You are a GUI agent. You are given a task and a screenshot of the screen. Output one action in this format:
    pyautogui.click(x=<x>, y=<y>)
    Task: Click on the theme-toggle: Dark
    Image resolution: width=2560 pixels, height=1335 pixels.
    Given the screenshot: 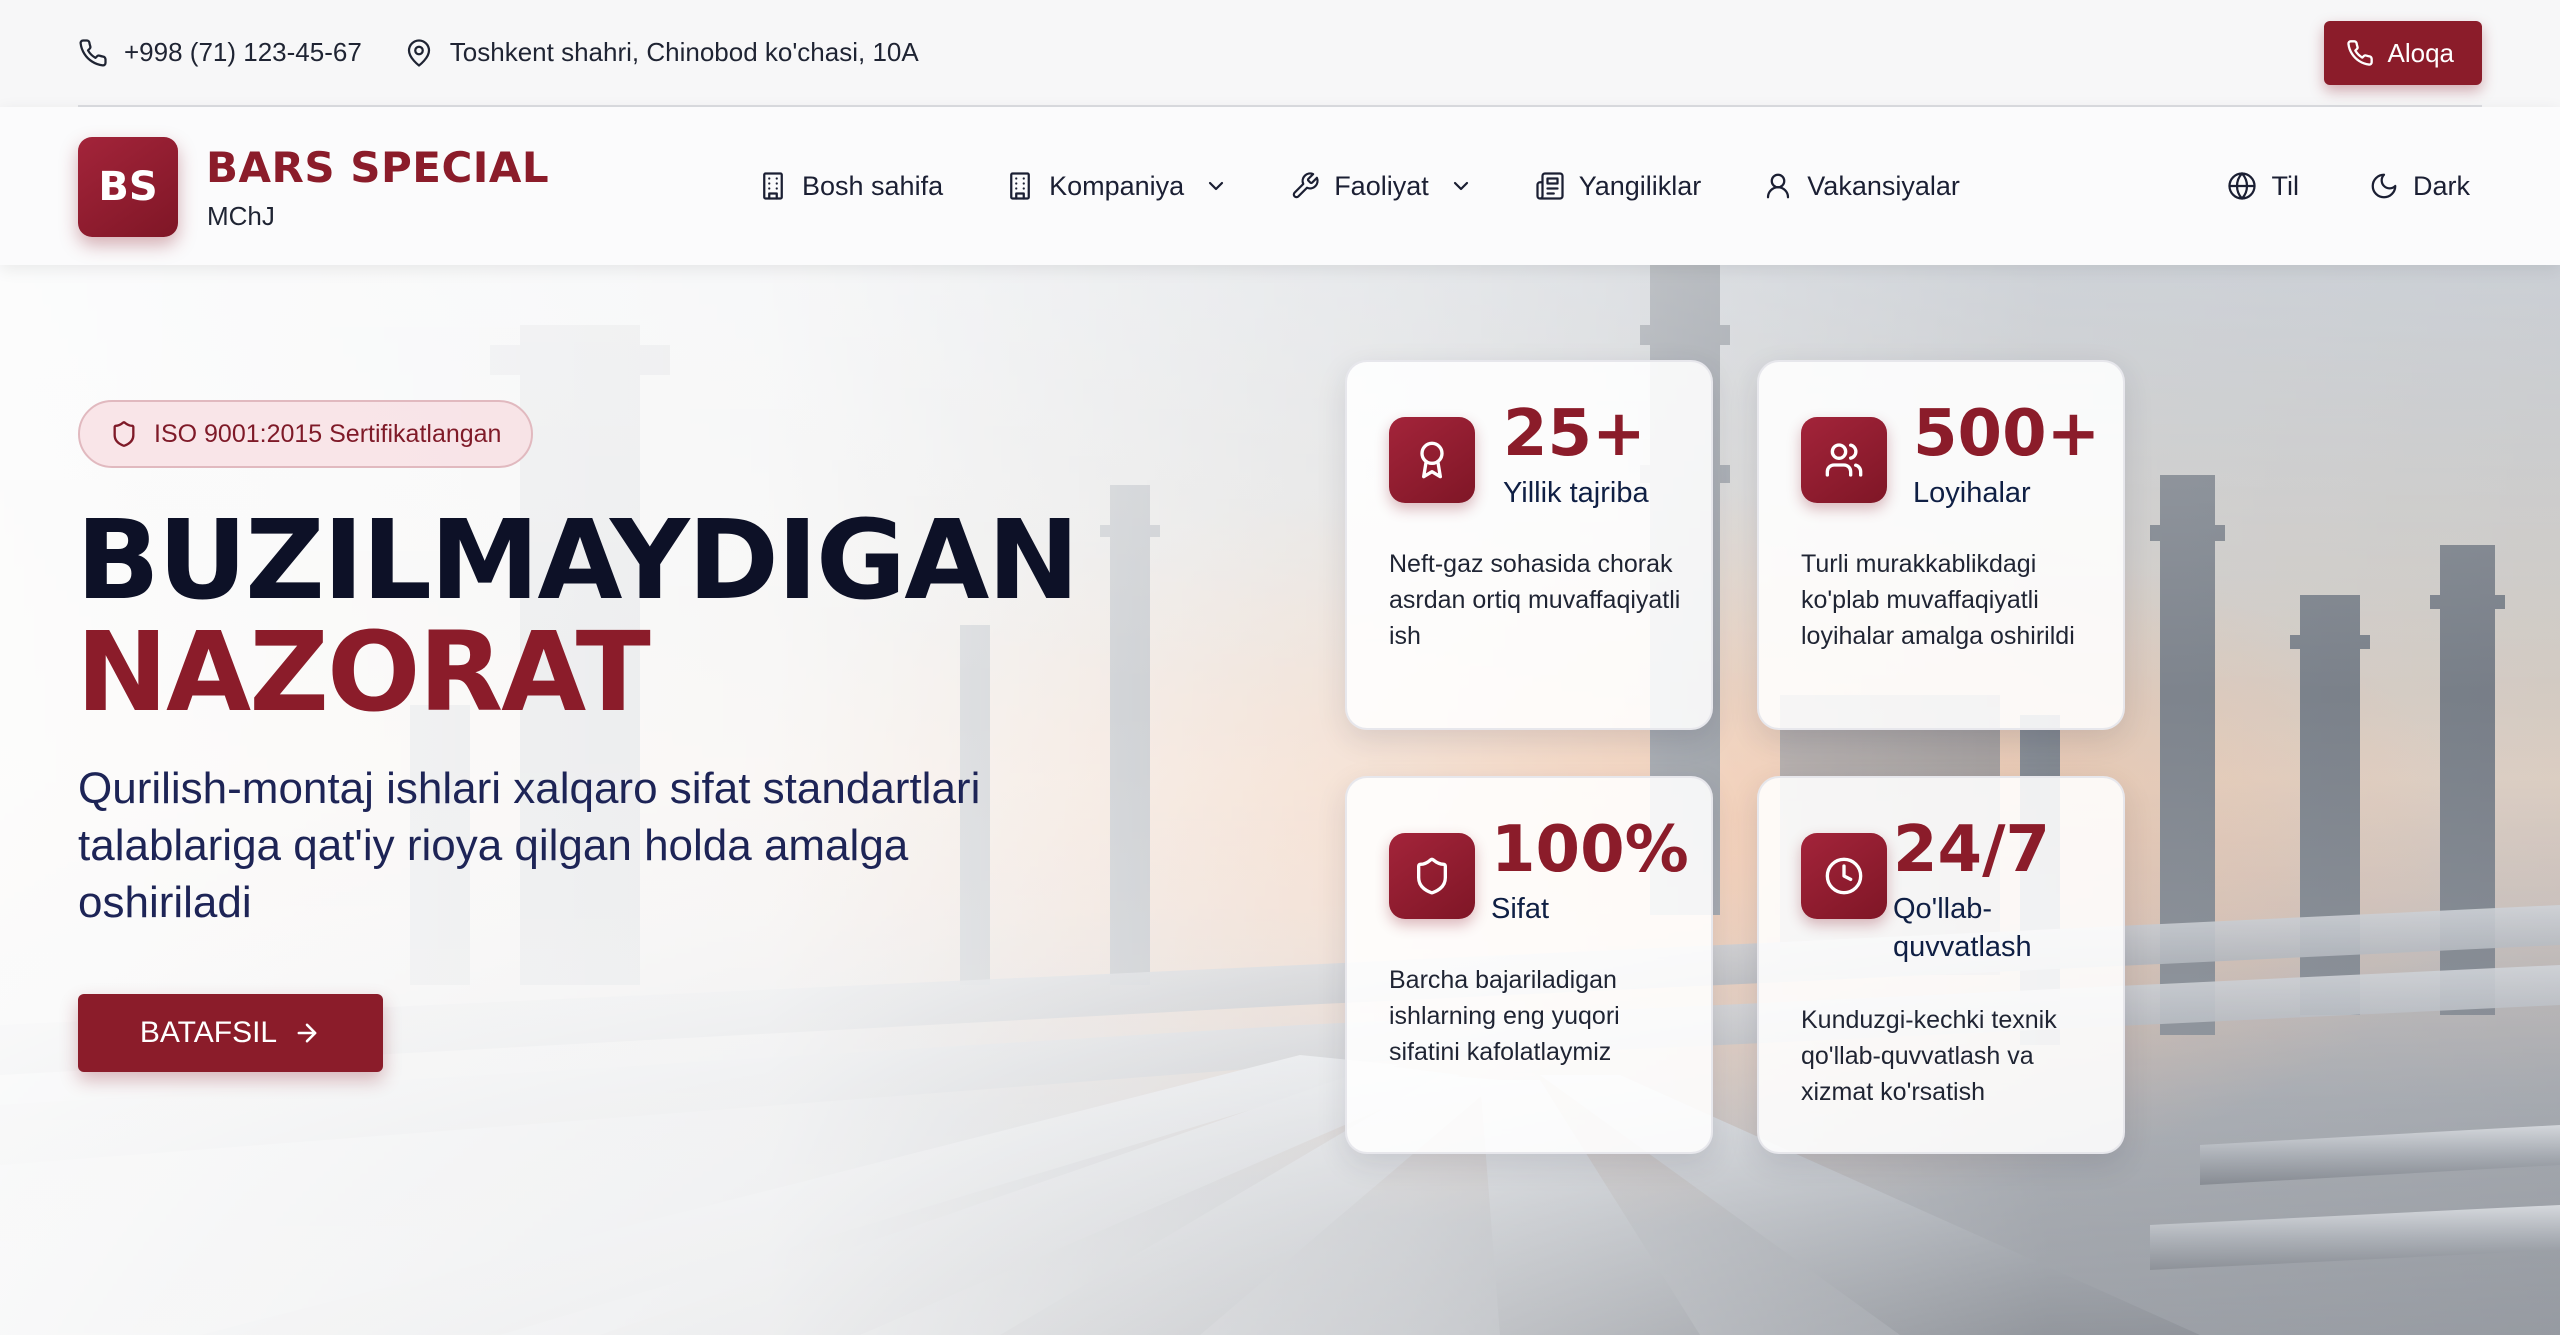 What is the action you would take?
    pyautogui.click(x=2419, y=186)
    